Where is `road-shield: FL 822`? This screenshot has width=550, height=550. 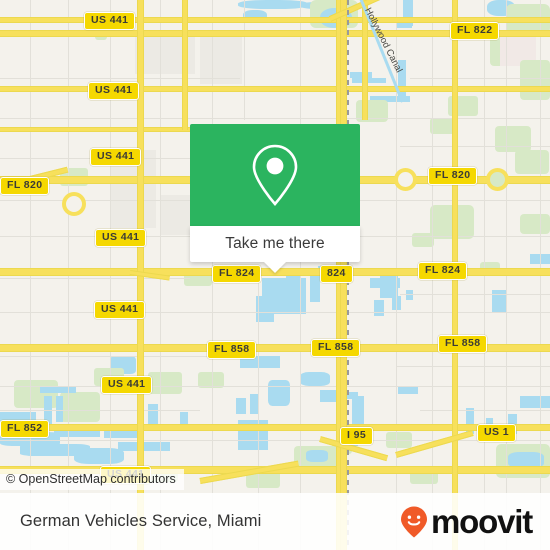
road-shield: FL 822 is located at coordinates (475, 31).